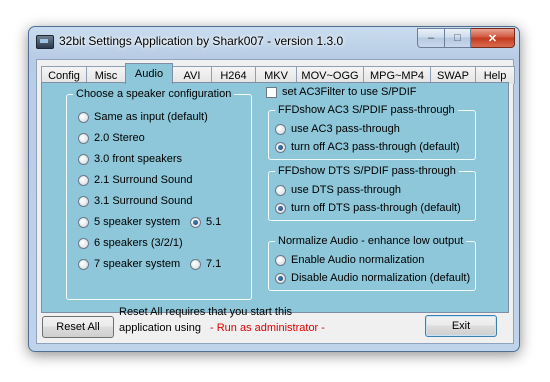 Image resolution: width=550 pixels, height=382 pixels. What do you see at coordinates (138, 243) in the screenshot?
I see `speaker-option-label: 6 speakers (3/2/1)` at bounding box center [138, 243].